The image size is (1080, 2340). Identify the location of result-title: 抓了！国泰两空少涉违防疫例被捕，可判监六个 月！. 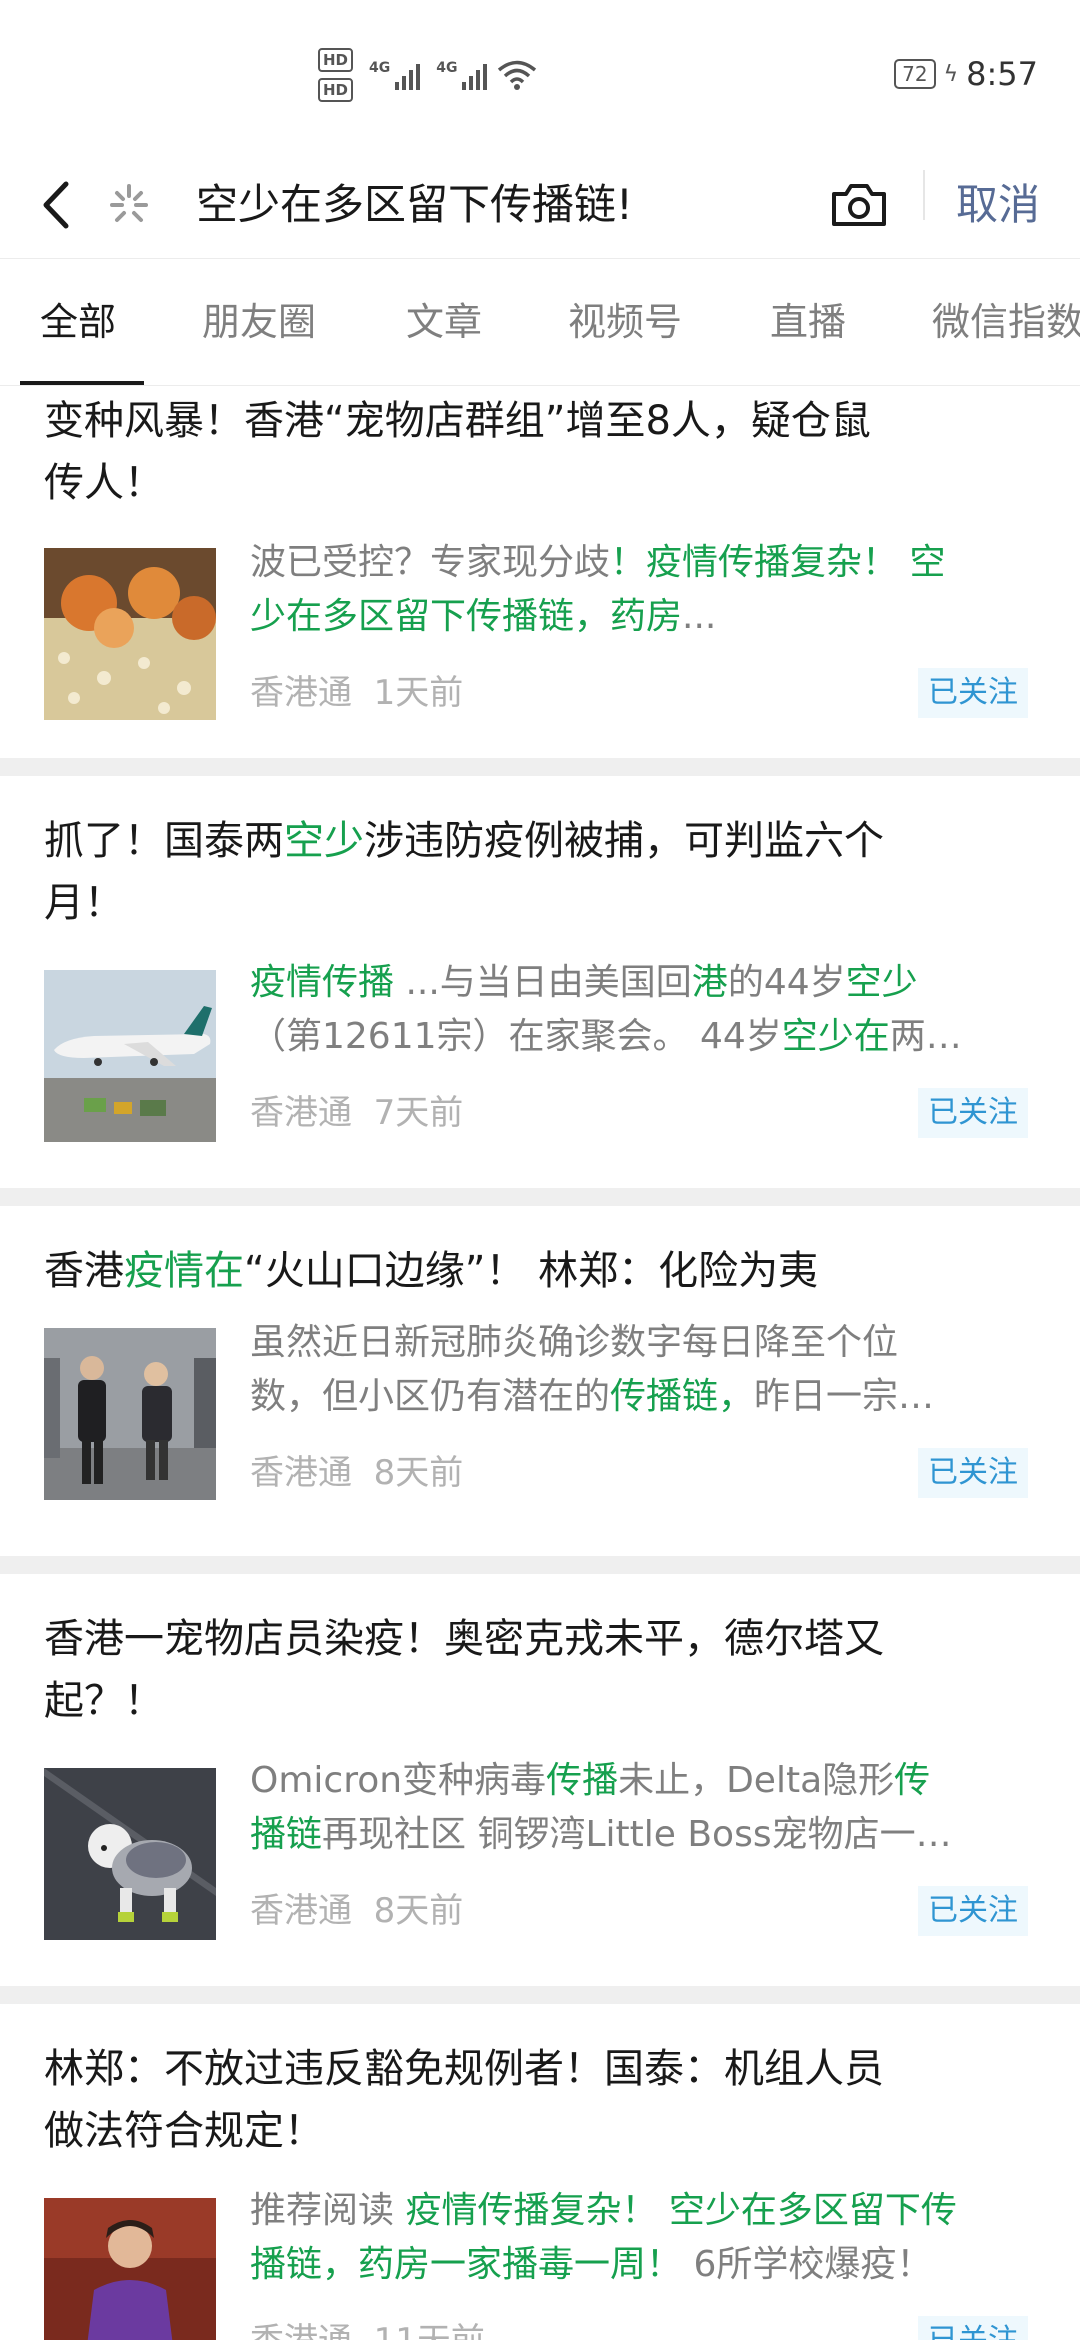
(544, 872).